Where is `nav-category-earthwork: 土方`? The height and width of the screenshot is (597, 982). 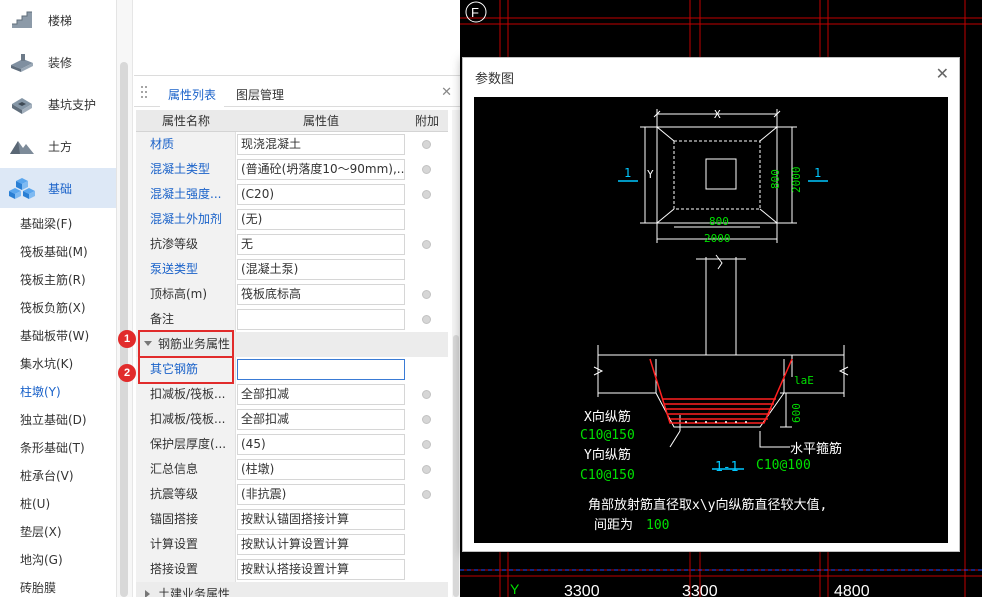
nav-category-earthwork: 土方 is located at coordinates (58, 146).